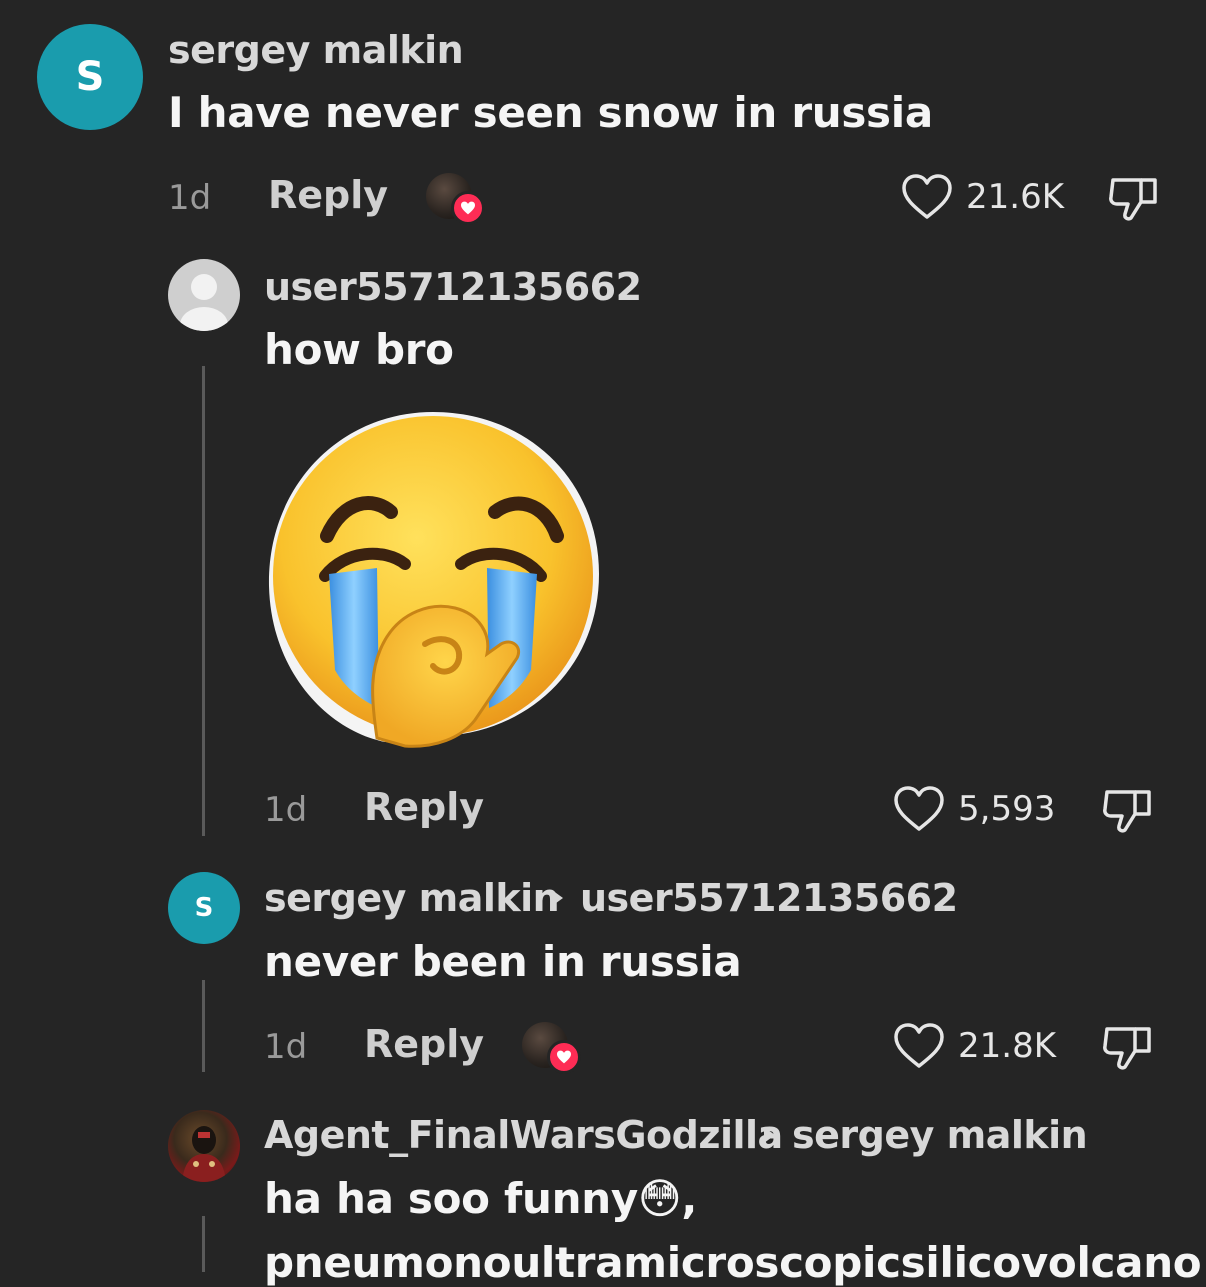 This screenshot has width=1206, height=1287. I want to click on loudly-crying-emoji-sticker, so click(433, 580).